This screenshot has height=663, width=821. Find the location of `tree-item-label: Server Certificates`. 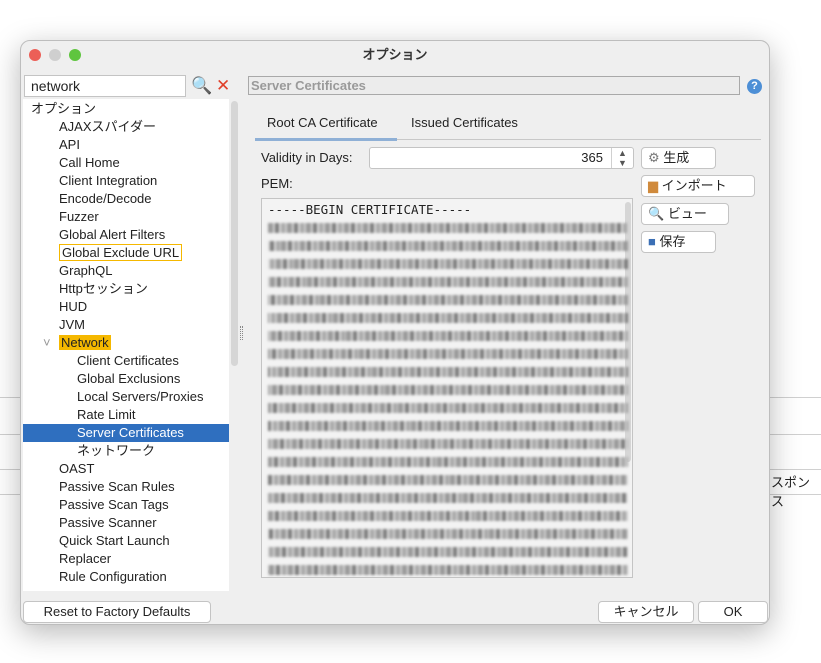

tree-item-label: Server Certificates is located at coordinates (130, 432).